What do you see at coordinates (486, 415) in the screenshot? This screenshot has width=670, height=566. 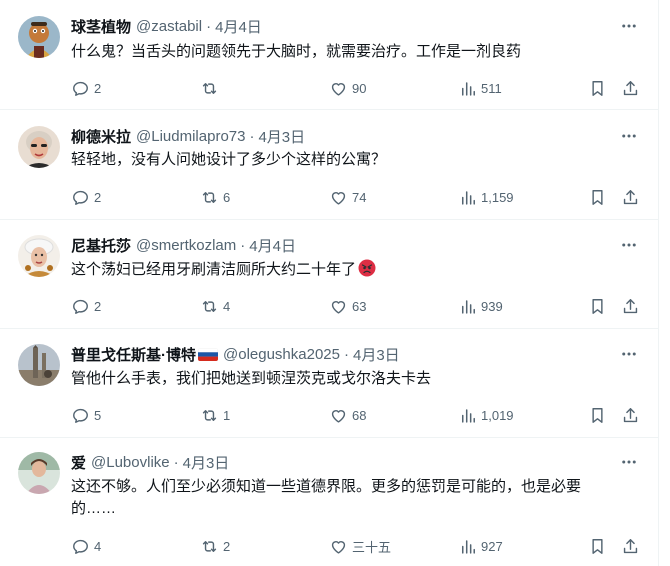 I see `views-button: 1,019` at bounding box center [486, 415].